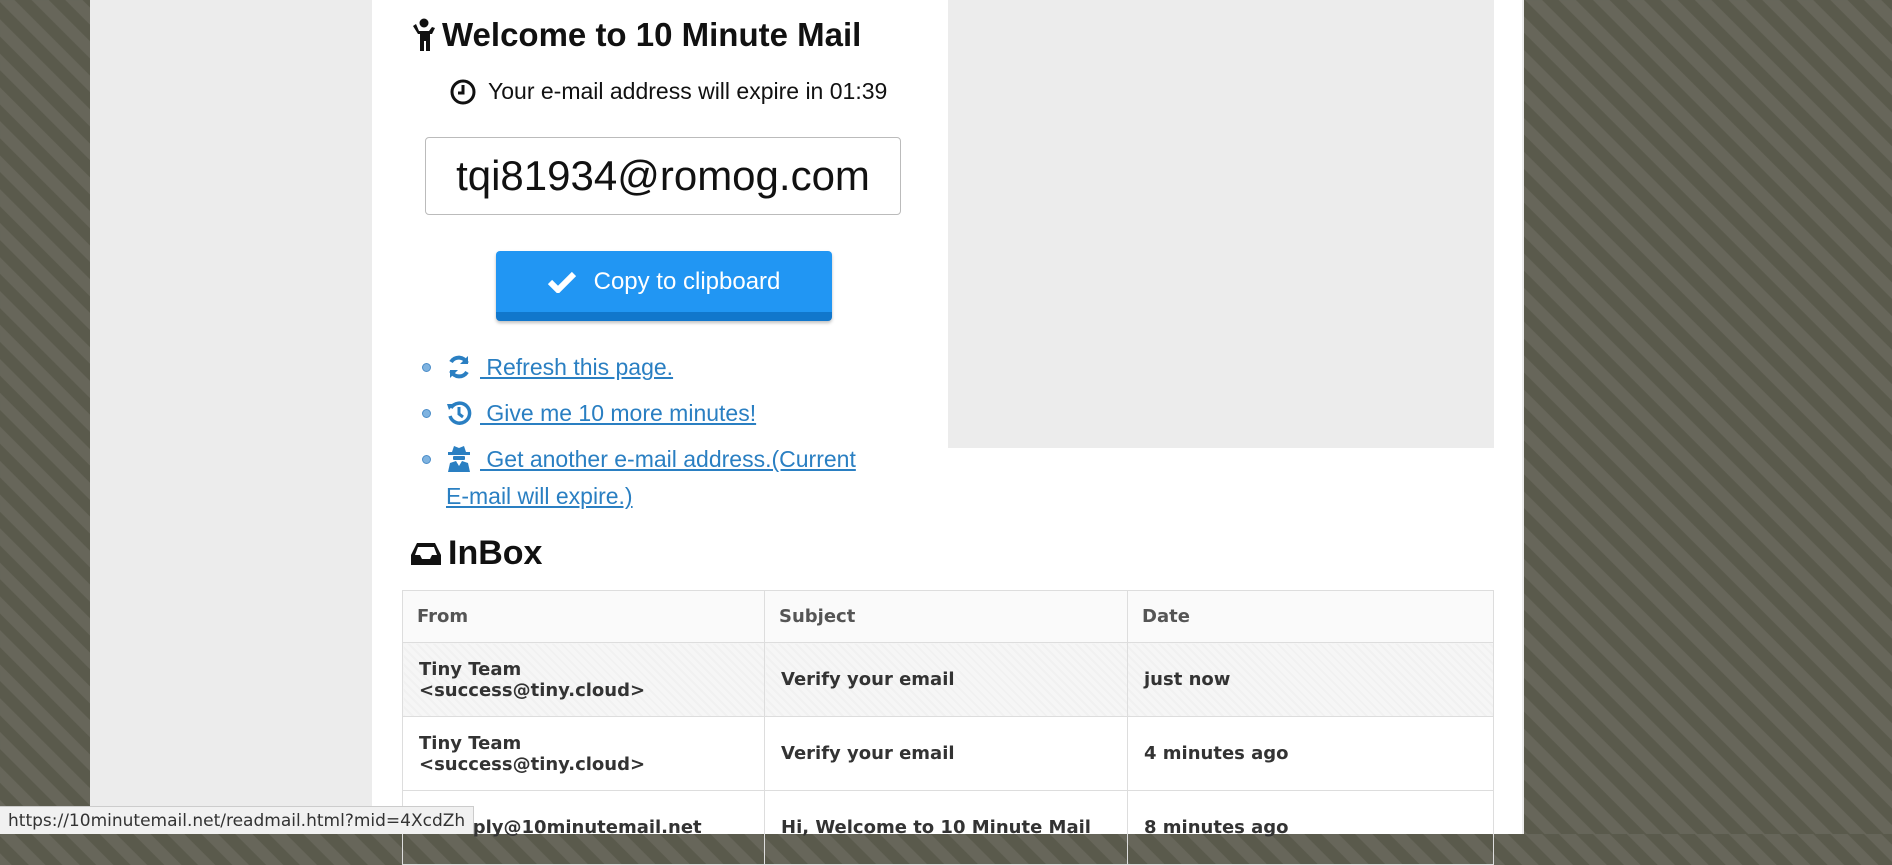 This screenshot has height=865, width=1892. What do you see at coordinates (426, 553) in the screenshot?
I see `inbox-icon` at bounding box center [426, 553].